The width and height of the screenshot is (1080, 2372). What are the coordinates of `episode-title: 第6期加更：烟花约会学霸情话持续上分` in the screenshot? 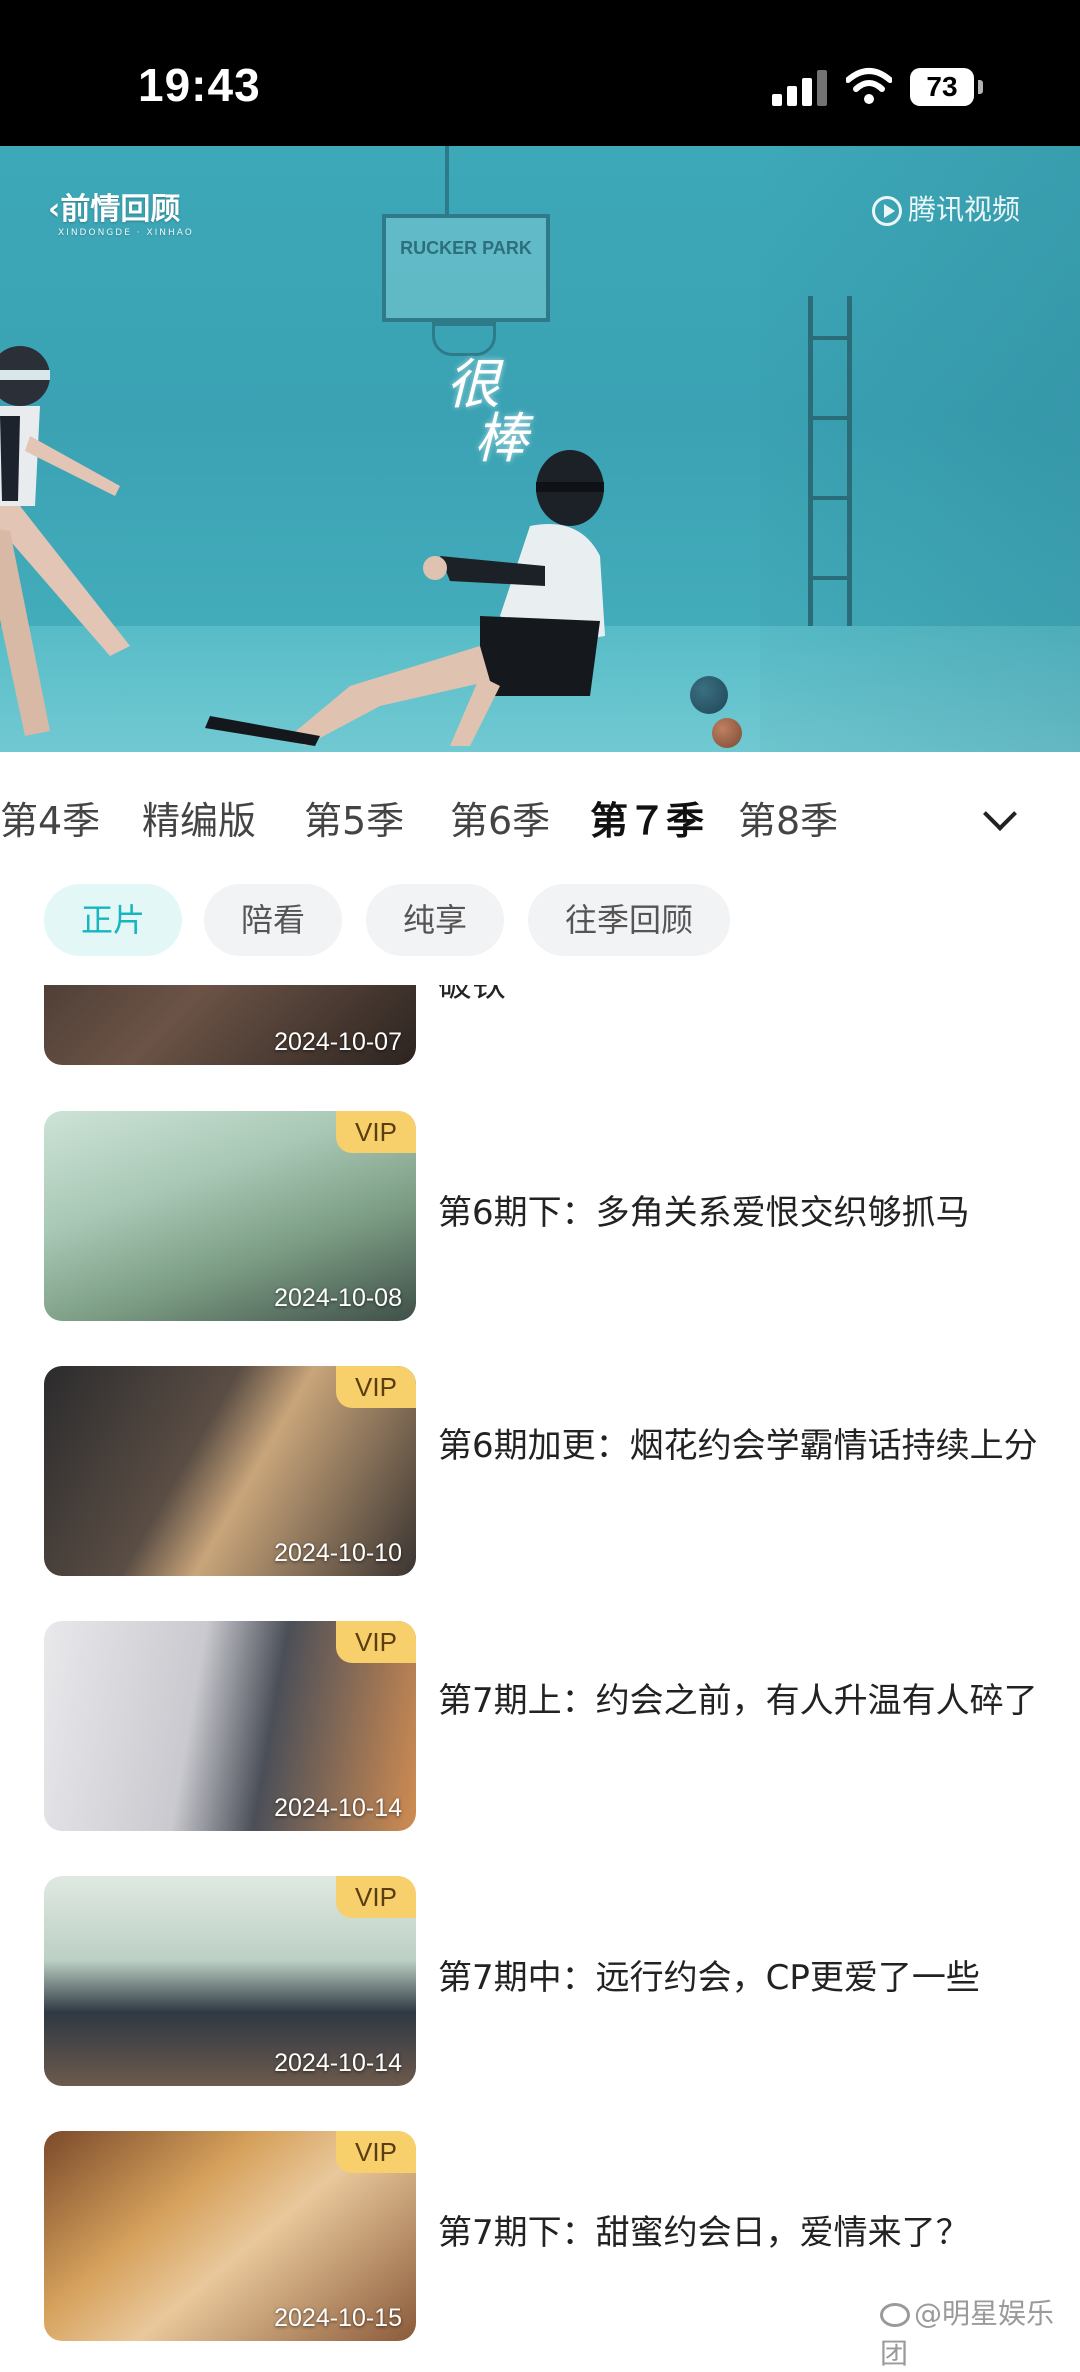 It's located at (738, 1446).